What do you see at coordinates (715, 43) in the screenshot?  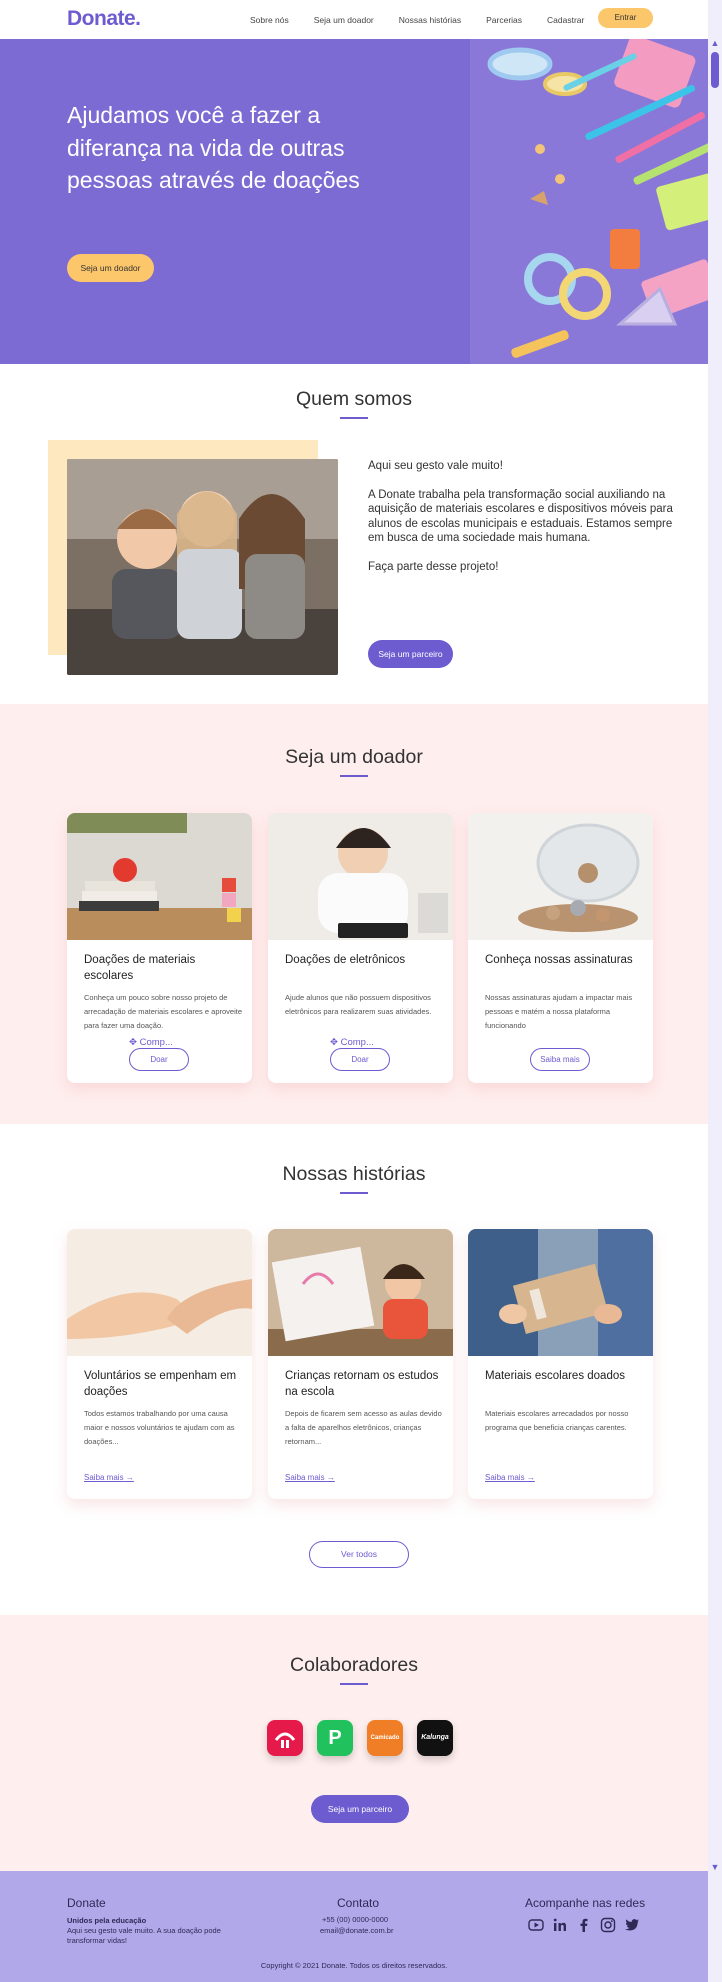 I see `scroll-up-icon: ▲` at bounding box center [715, 43].